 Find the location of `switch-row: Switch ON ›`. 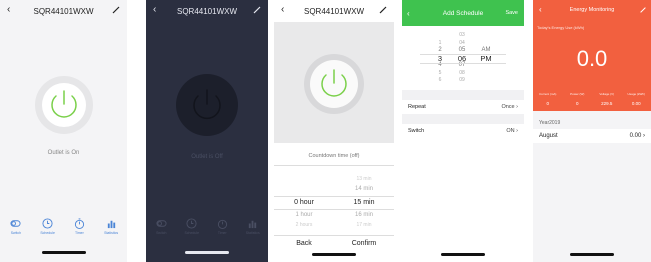

switch-row: Switch ON › is located at coordinates (463, 131).